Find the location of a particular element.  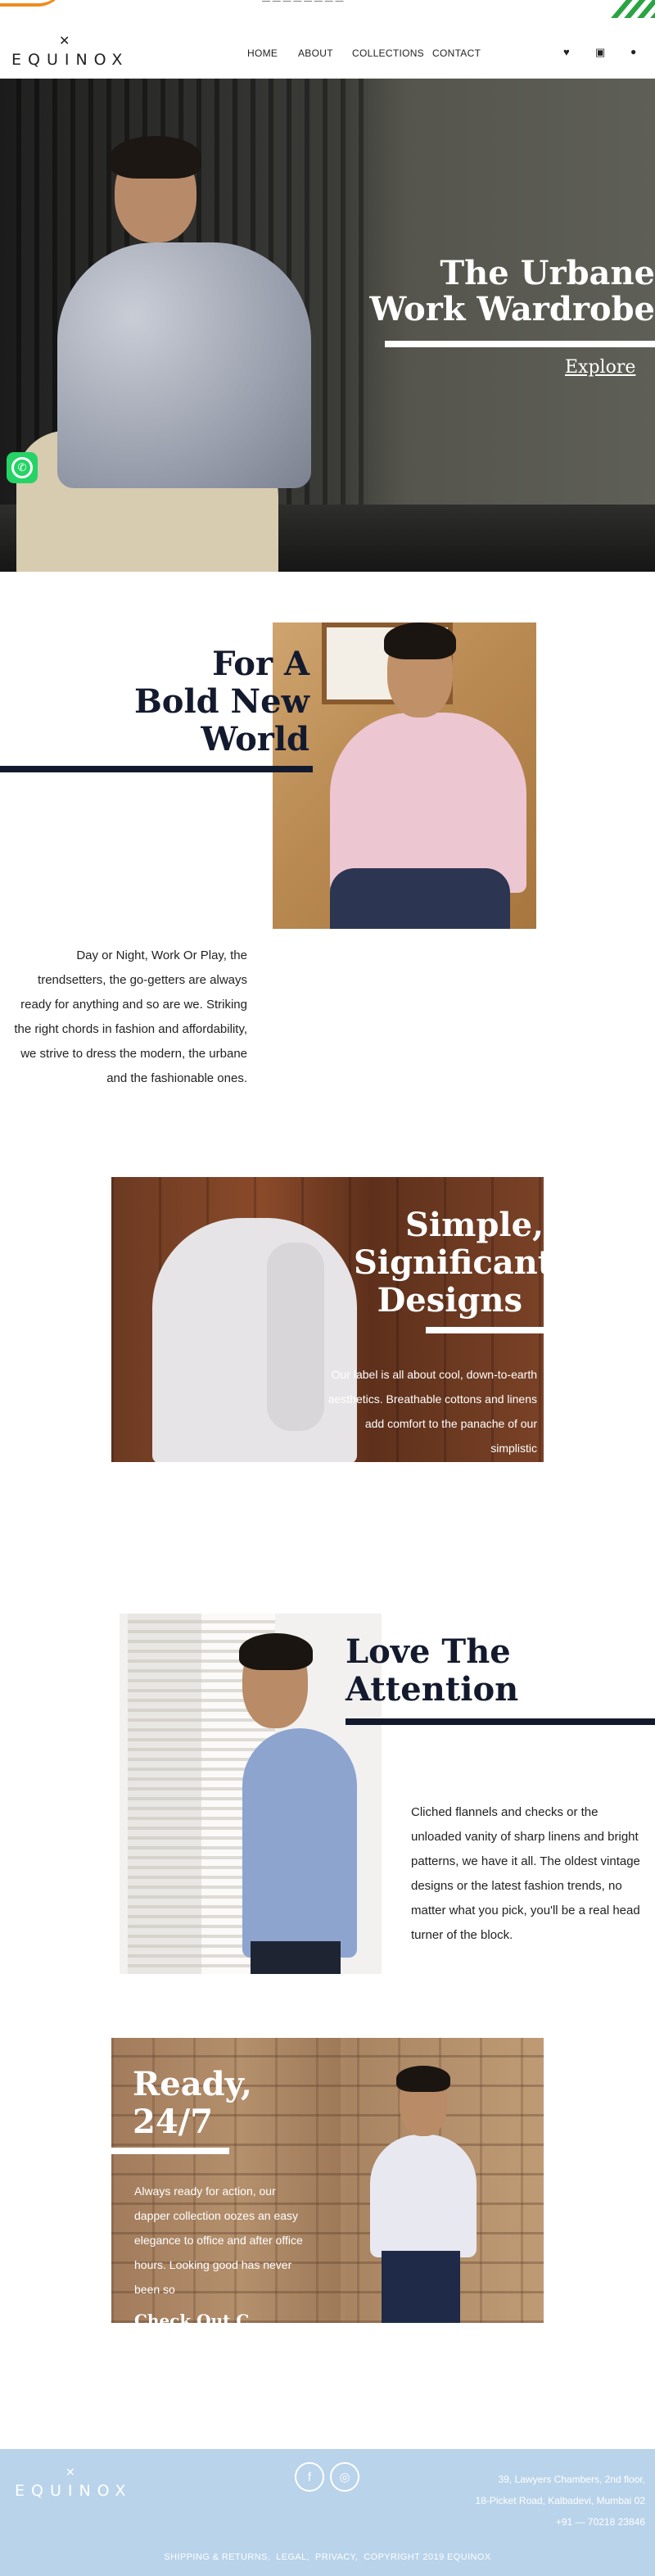

hero-model-hair is located at coordinates (155, 157).